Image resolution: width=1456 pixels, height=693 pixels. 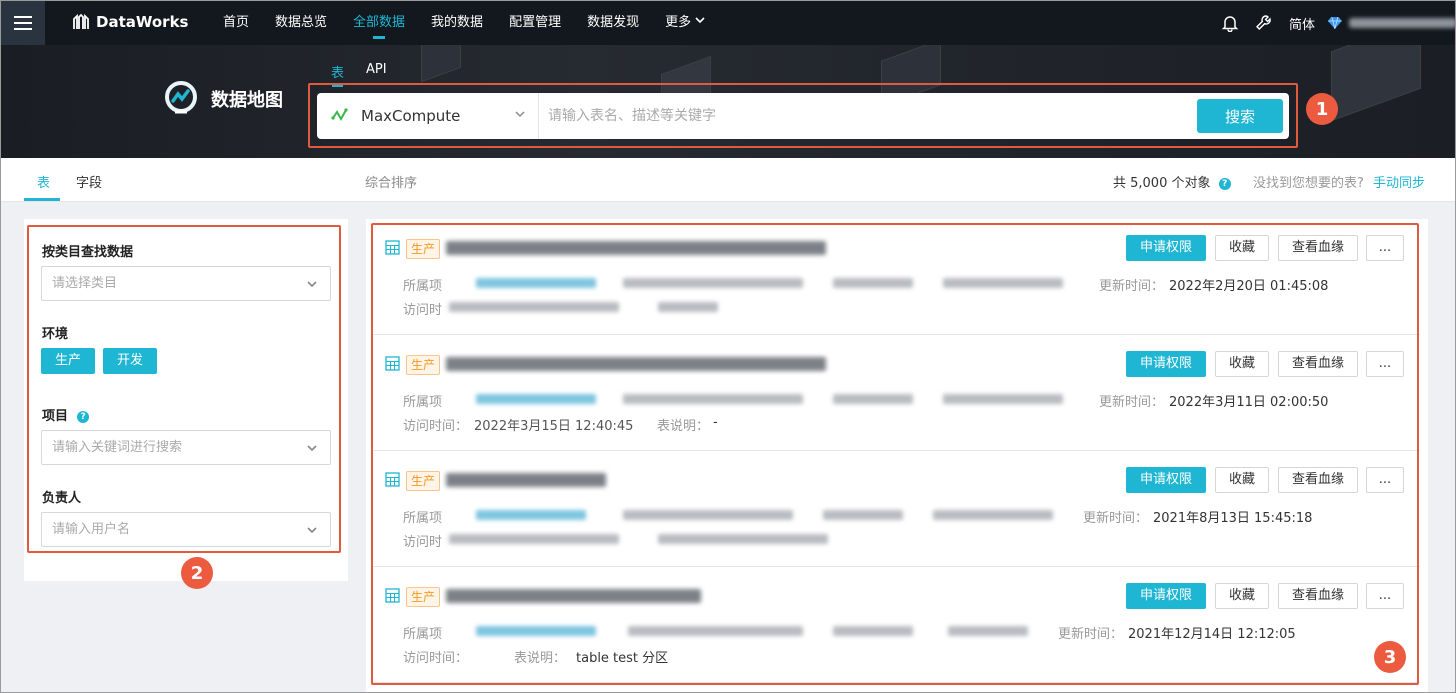 I want to click on missing-table-hint: 没找到您想要的表?, so click(x=1308, y=183).